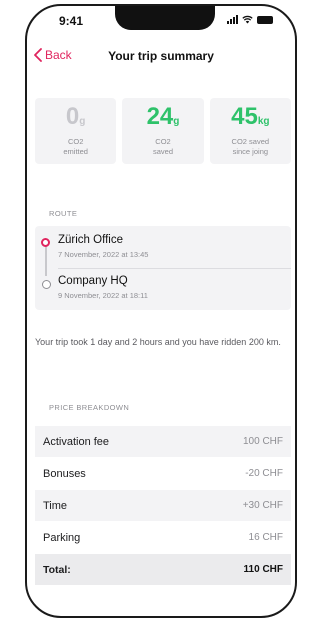 The image size is (321, 620). I want to click on status-time: 9:41, so click(71, 21).